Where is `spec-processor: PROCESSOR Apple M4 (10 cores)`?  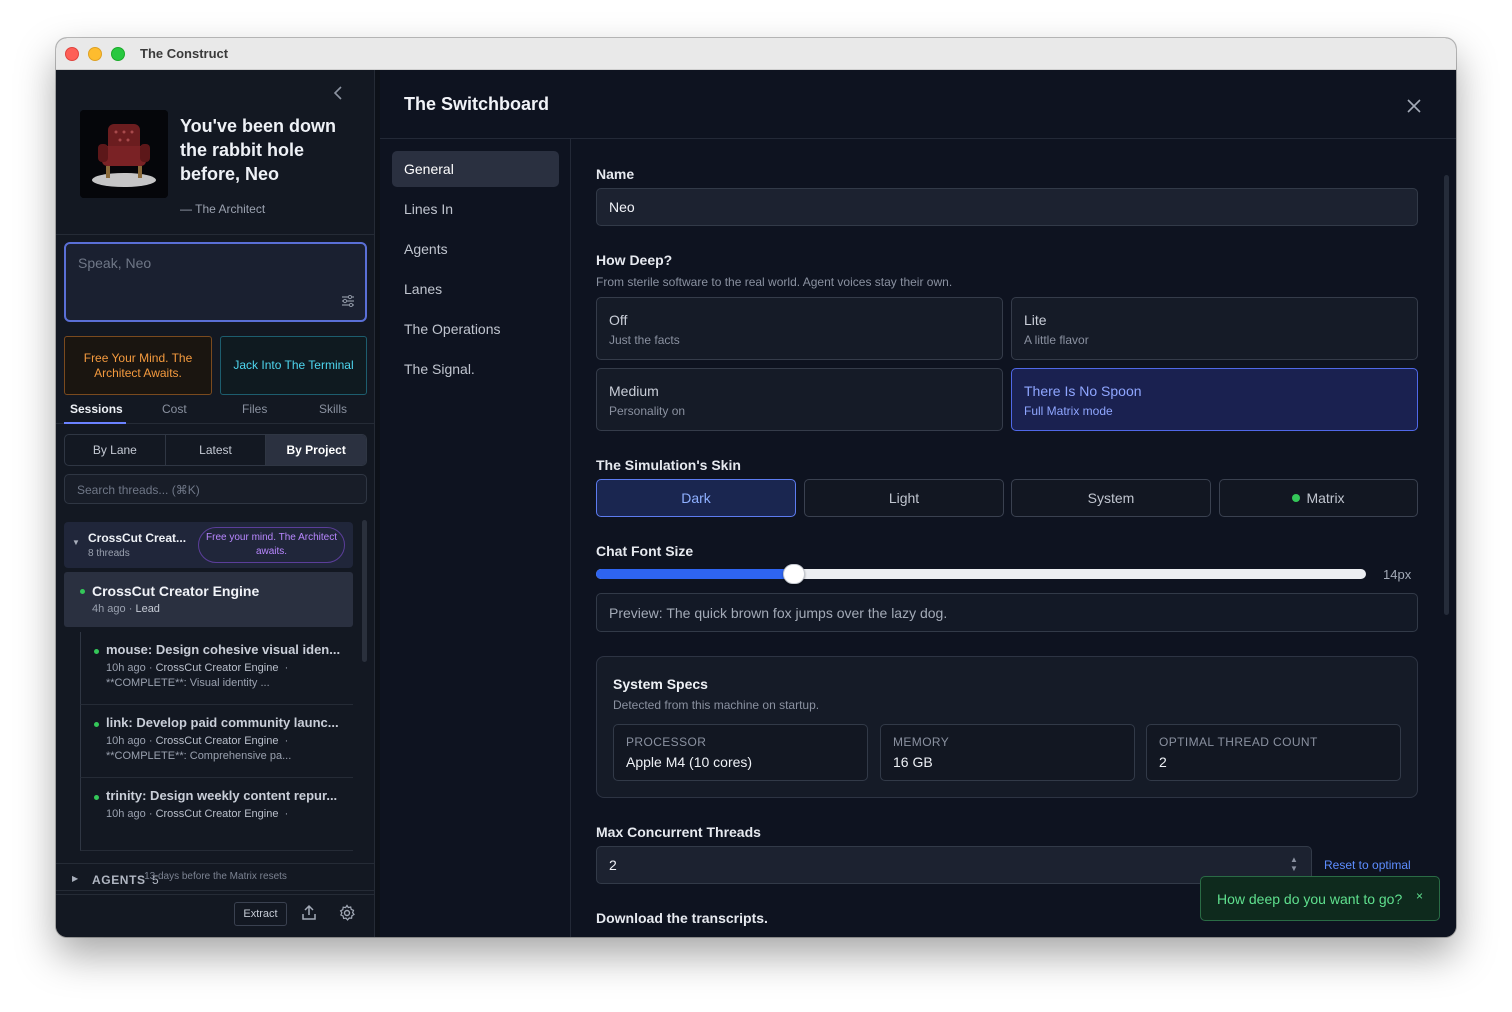
spec-processor: PROCESSOR Apple M4 (10 cores) is located at coordinates (740, 752).